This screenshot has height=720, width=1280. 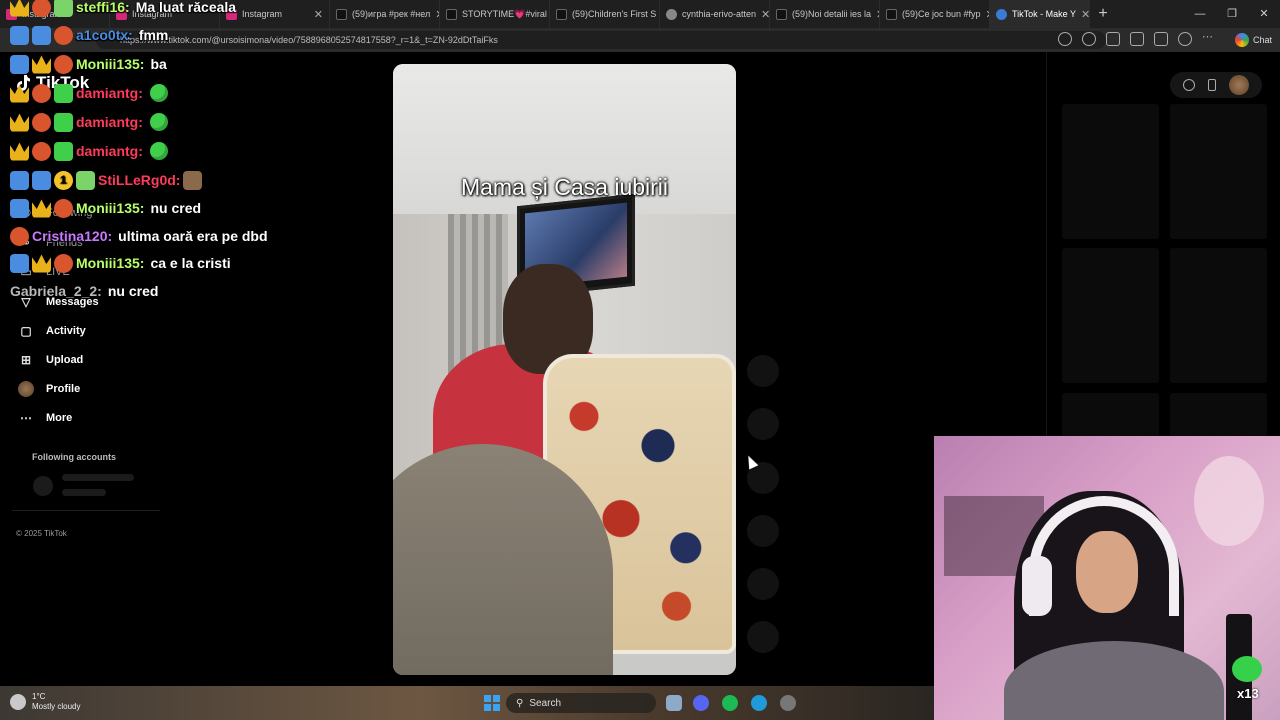 I want to click on edge-icon, so click(x=759, y=703).